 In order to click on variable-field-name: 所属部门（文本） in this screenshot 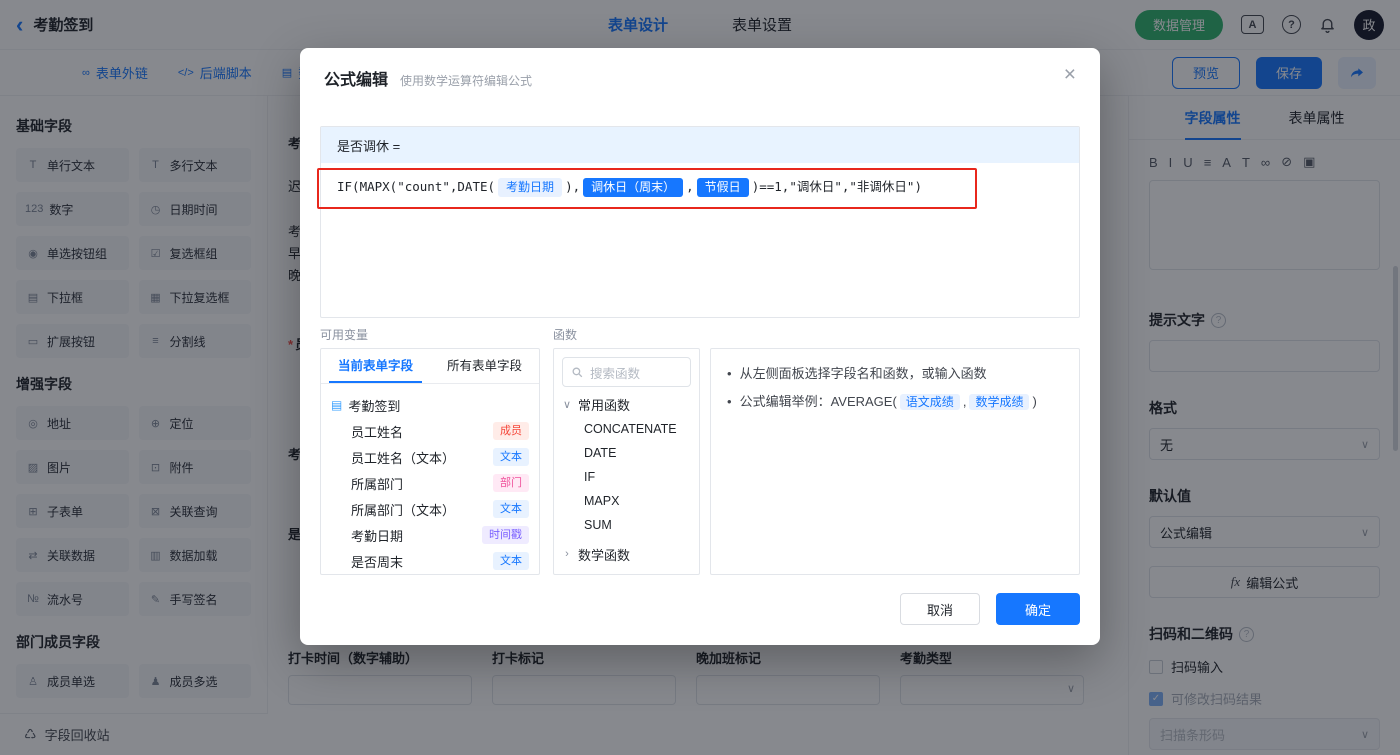, I will do `click(403, 510)`.